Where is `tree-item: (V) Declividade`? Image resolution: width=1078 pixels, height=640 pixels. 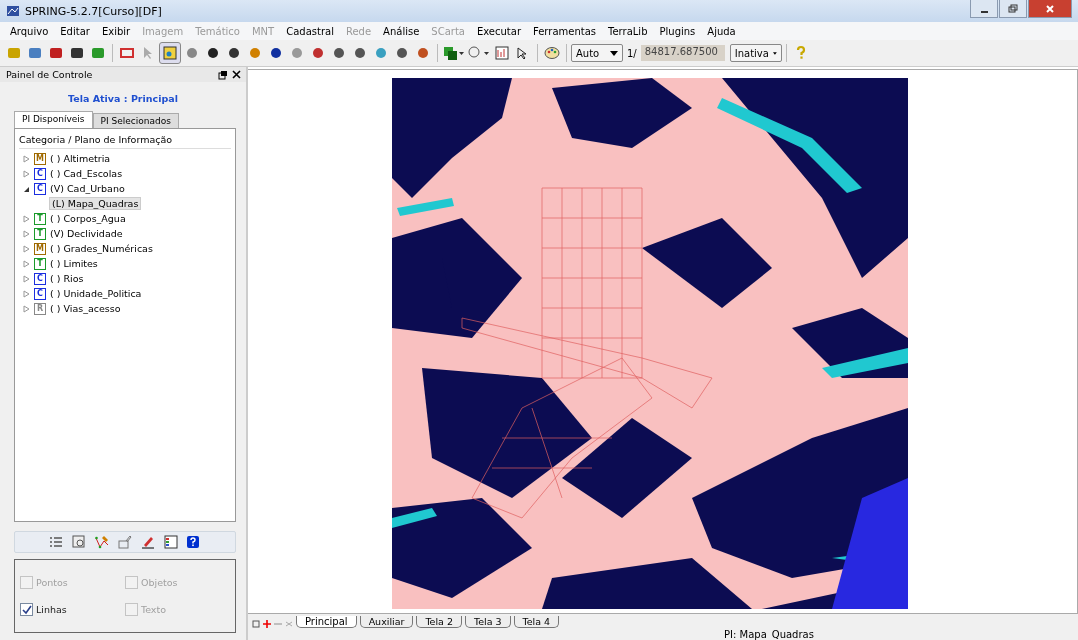 tree-item: (V) Declividade is located at coordinates (86, 233).